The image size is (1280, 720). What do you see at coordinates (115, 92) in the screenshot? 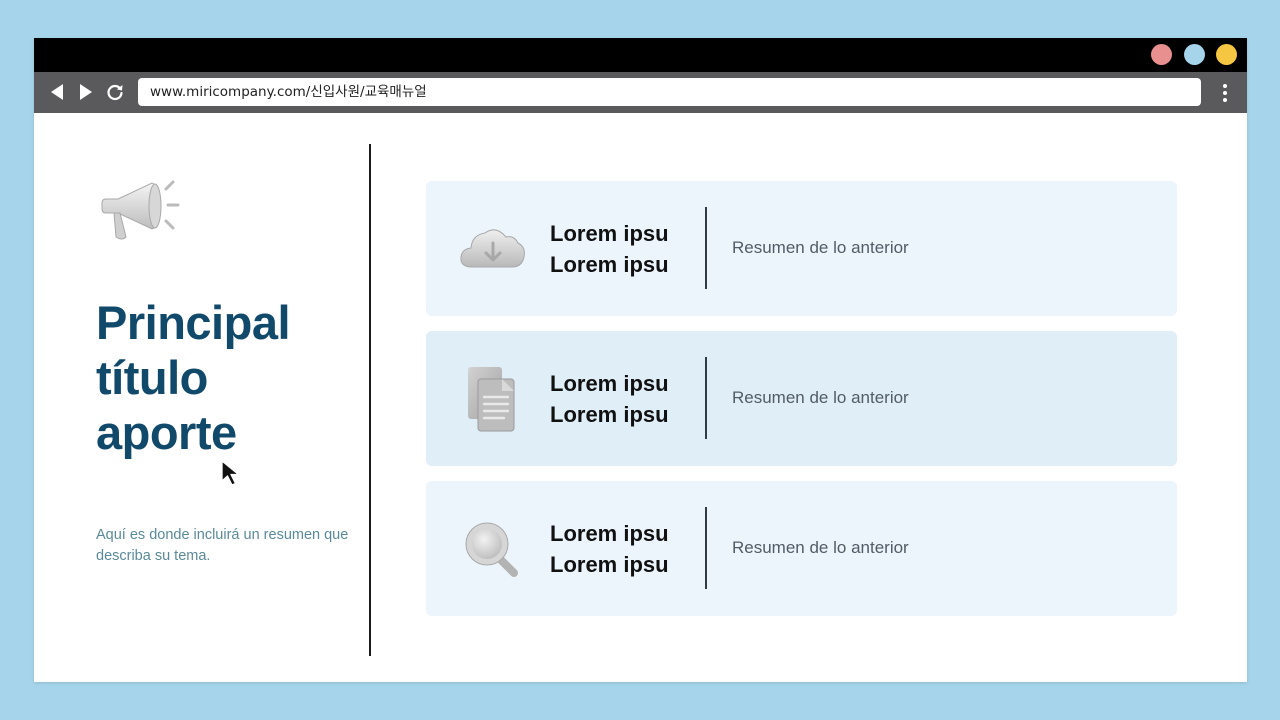
I see `reload-icon` at bounding box center [115, 92].